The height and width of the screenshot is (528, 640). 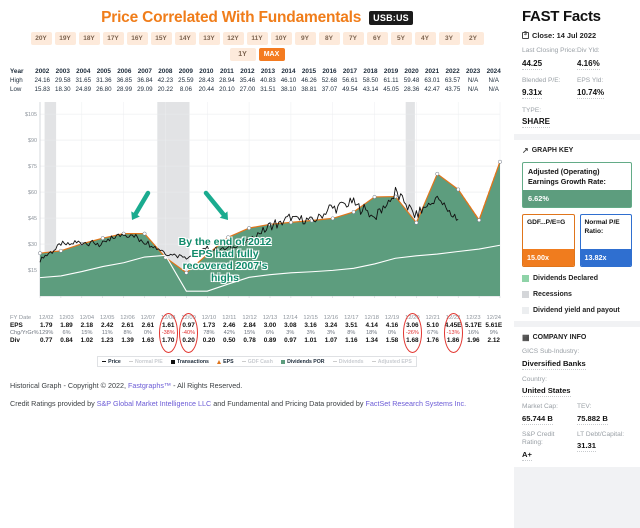 What do you see at coordinates (392, 325) in the screenshot?
I see `cell: 4.16` at bounding box center [392, 325].